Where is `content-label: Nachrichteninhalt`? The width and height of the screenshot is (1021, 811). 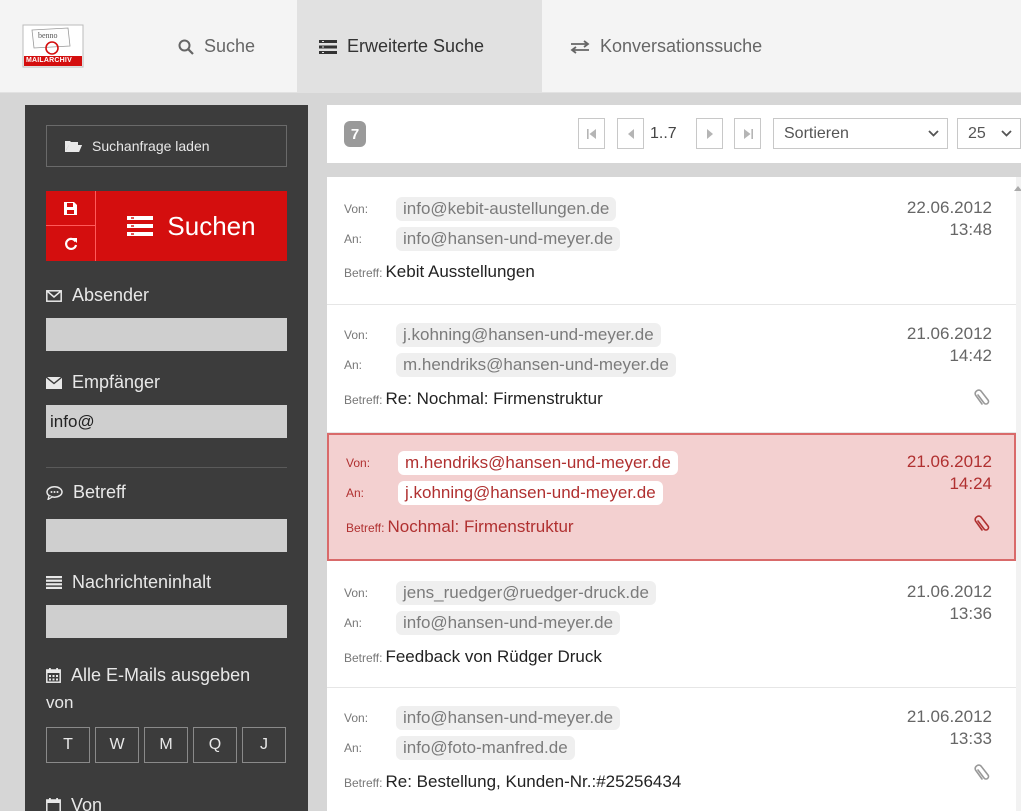 content-label: Nachrichteninhalt is located at coordinates (128, 582).